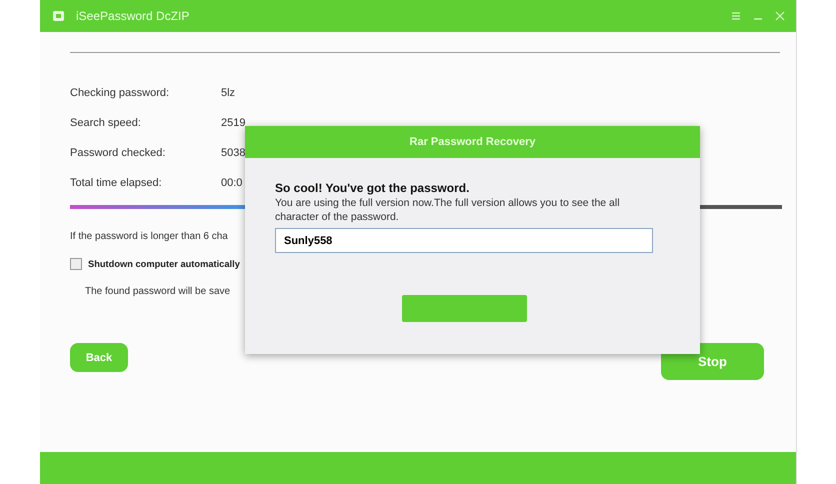 The width and height of the screenshot is (836, 484). I want to click on back-button: Back, so click(99, 357).